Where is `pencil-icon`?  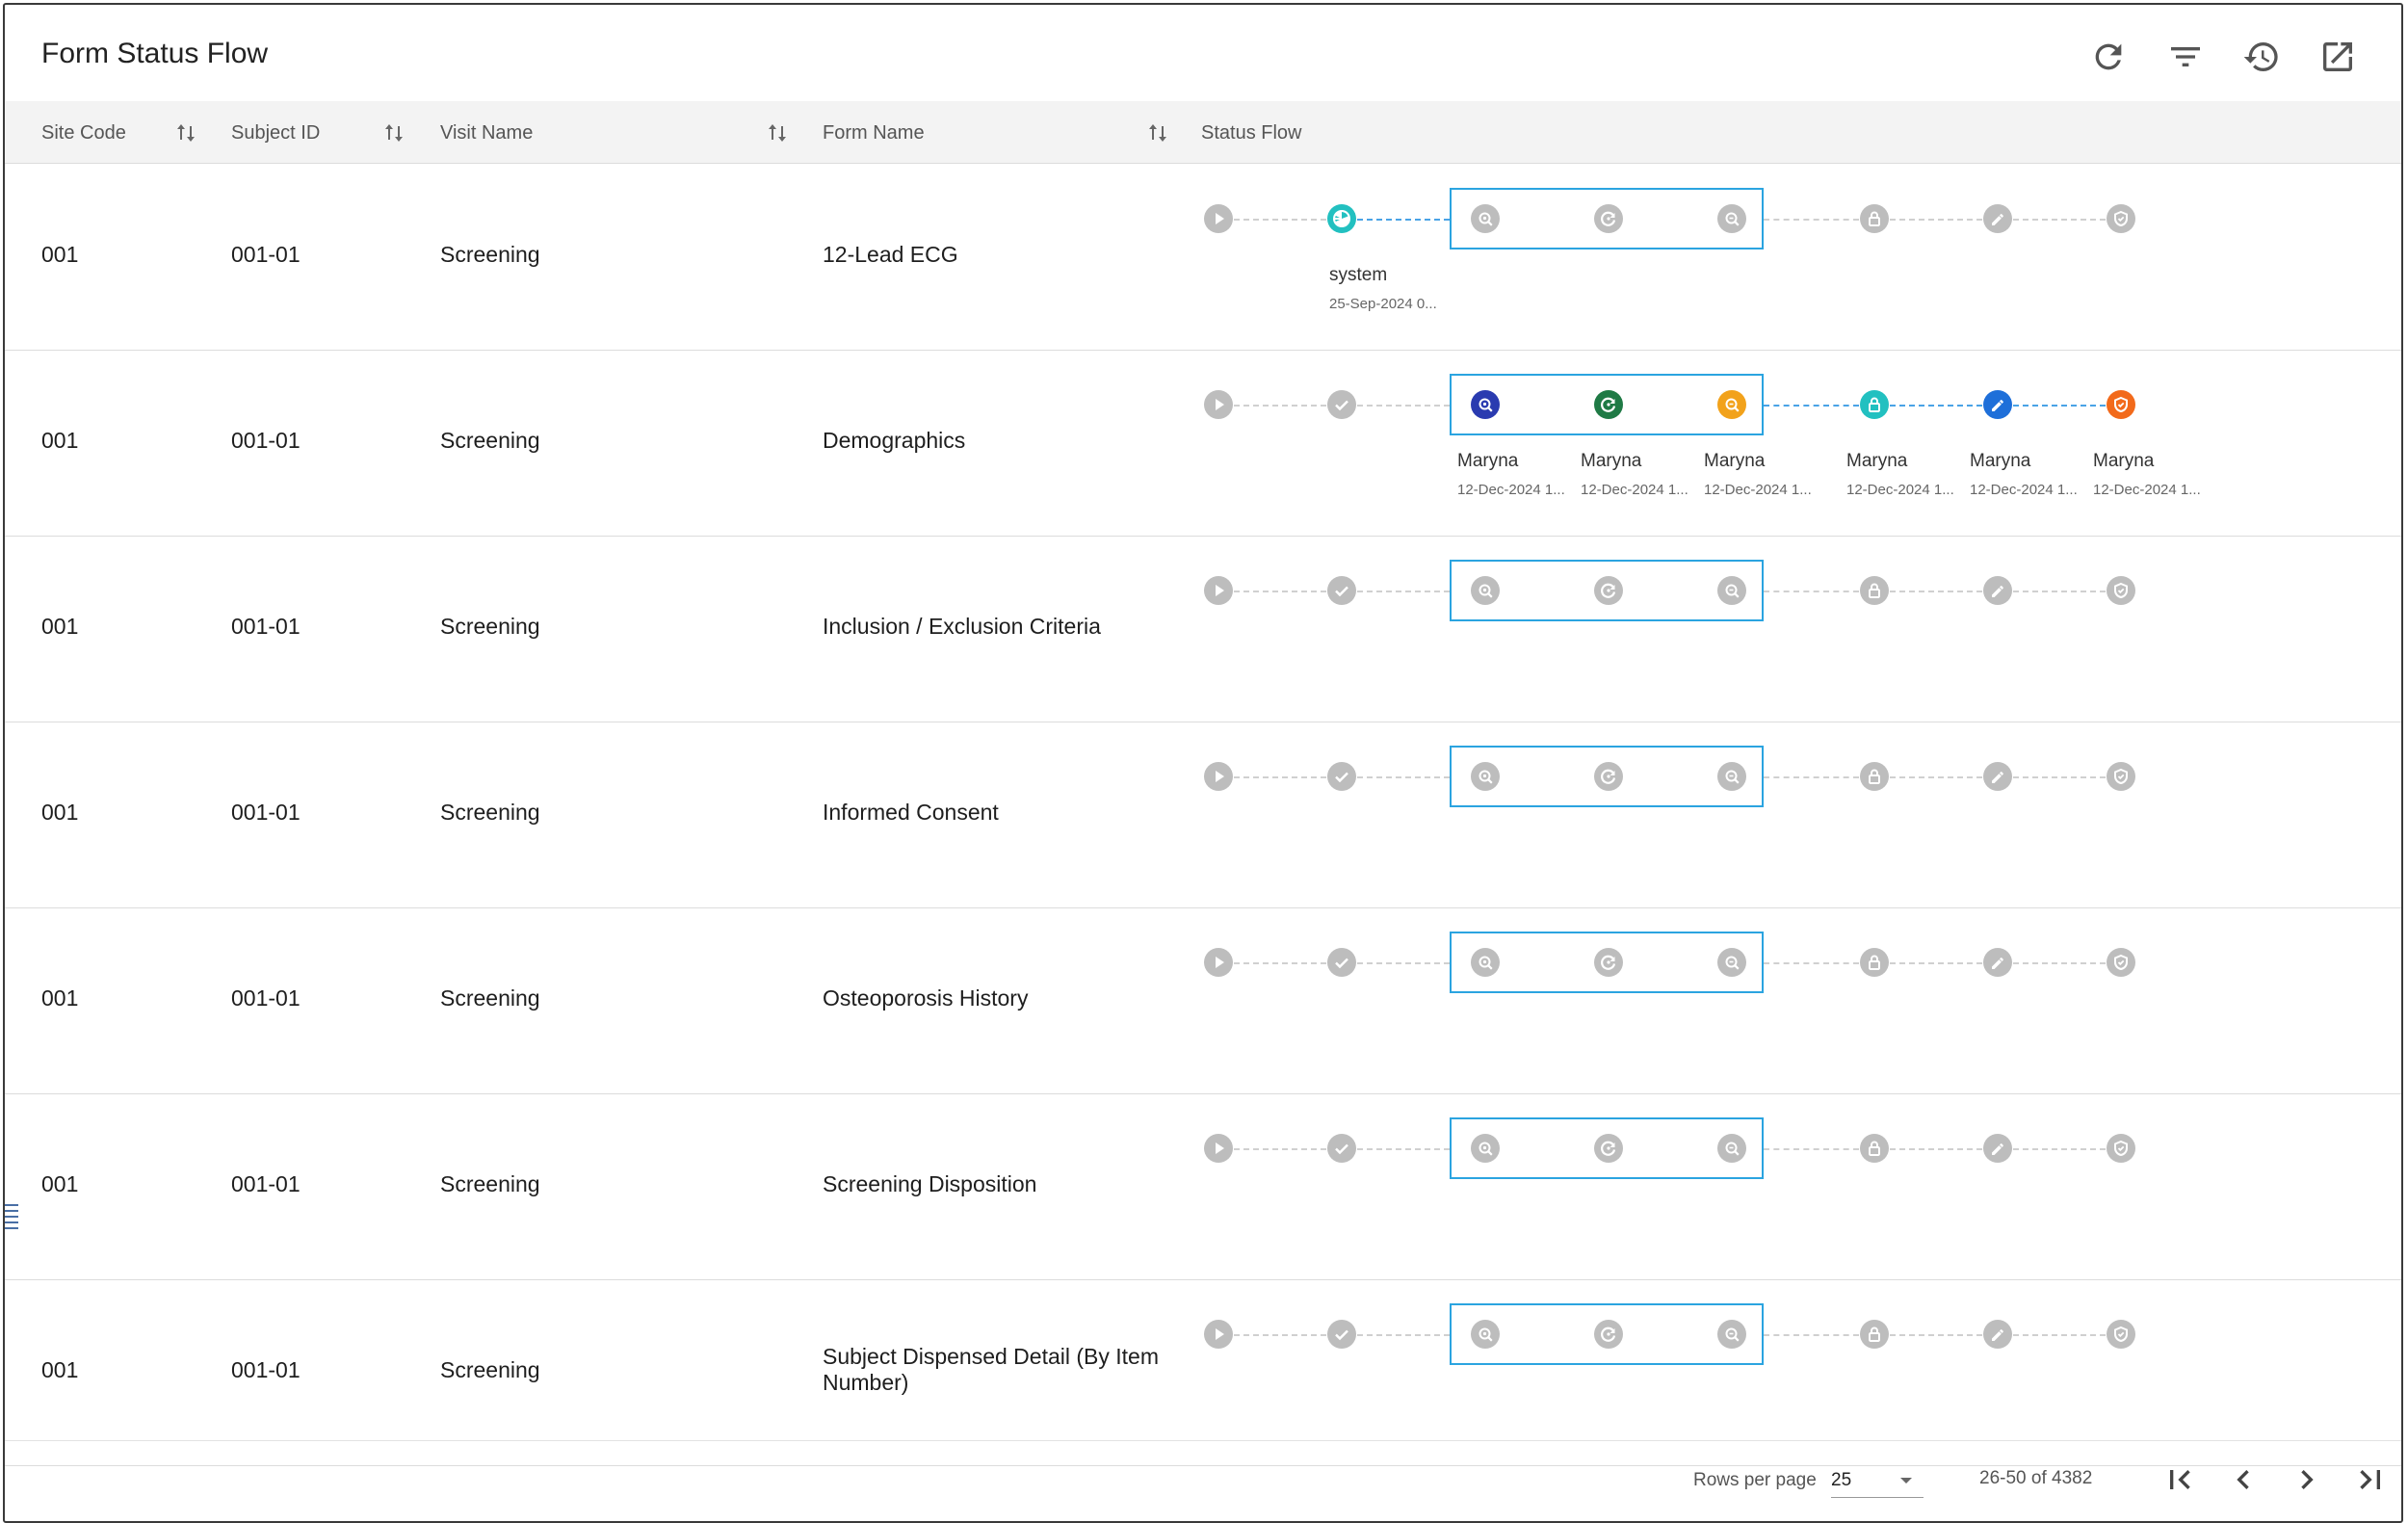 pencil-icon is located at coordinates (1997, 219).